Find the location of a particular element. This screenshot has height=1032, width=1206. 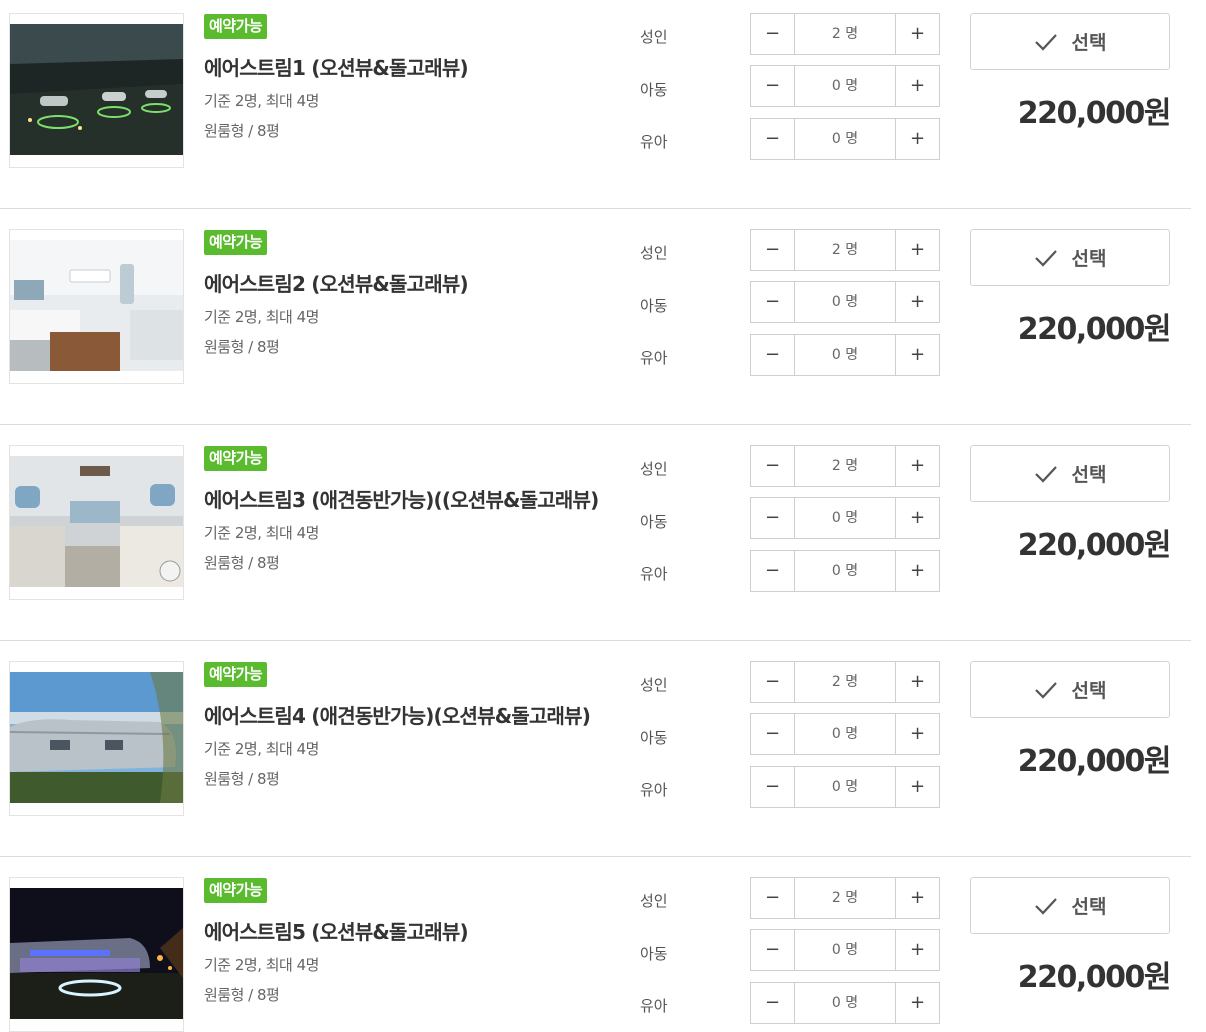

select-button-label: 선택 is located at coordinates (1089, 259).